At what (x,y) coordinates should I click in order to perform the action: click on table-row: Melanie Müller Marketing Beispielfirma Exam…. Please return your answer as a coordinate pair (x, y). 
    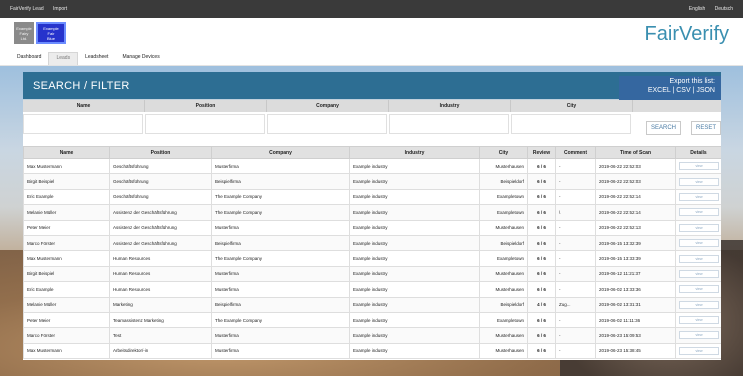
    Looking at the image, I should click on (372, 304).